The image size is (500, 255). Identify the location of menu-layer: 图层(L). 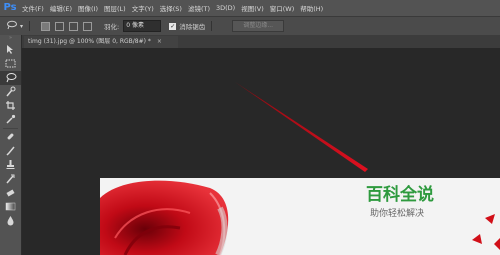
(115, 8).